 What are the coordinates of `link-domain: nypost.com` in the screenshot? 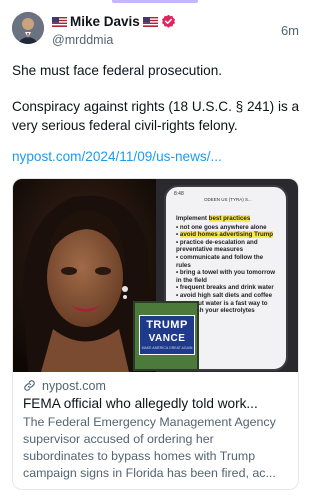 It's located at (74, 385).